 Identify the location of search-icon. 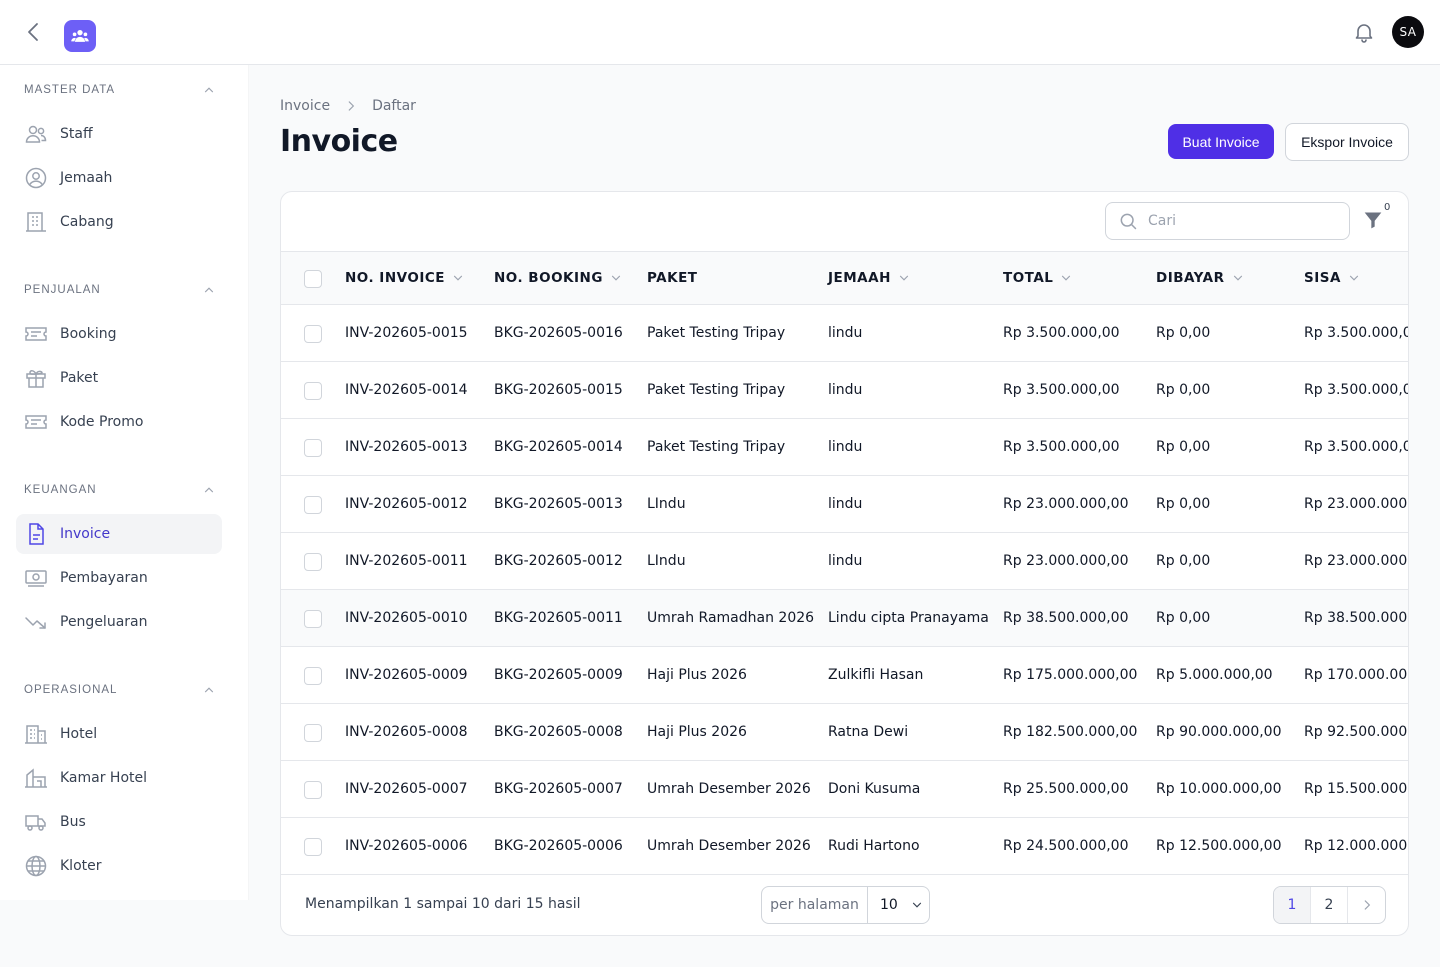
(1128, 221).